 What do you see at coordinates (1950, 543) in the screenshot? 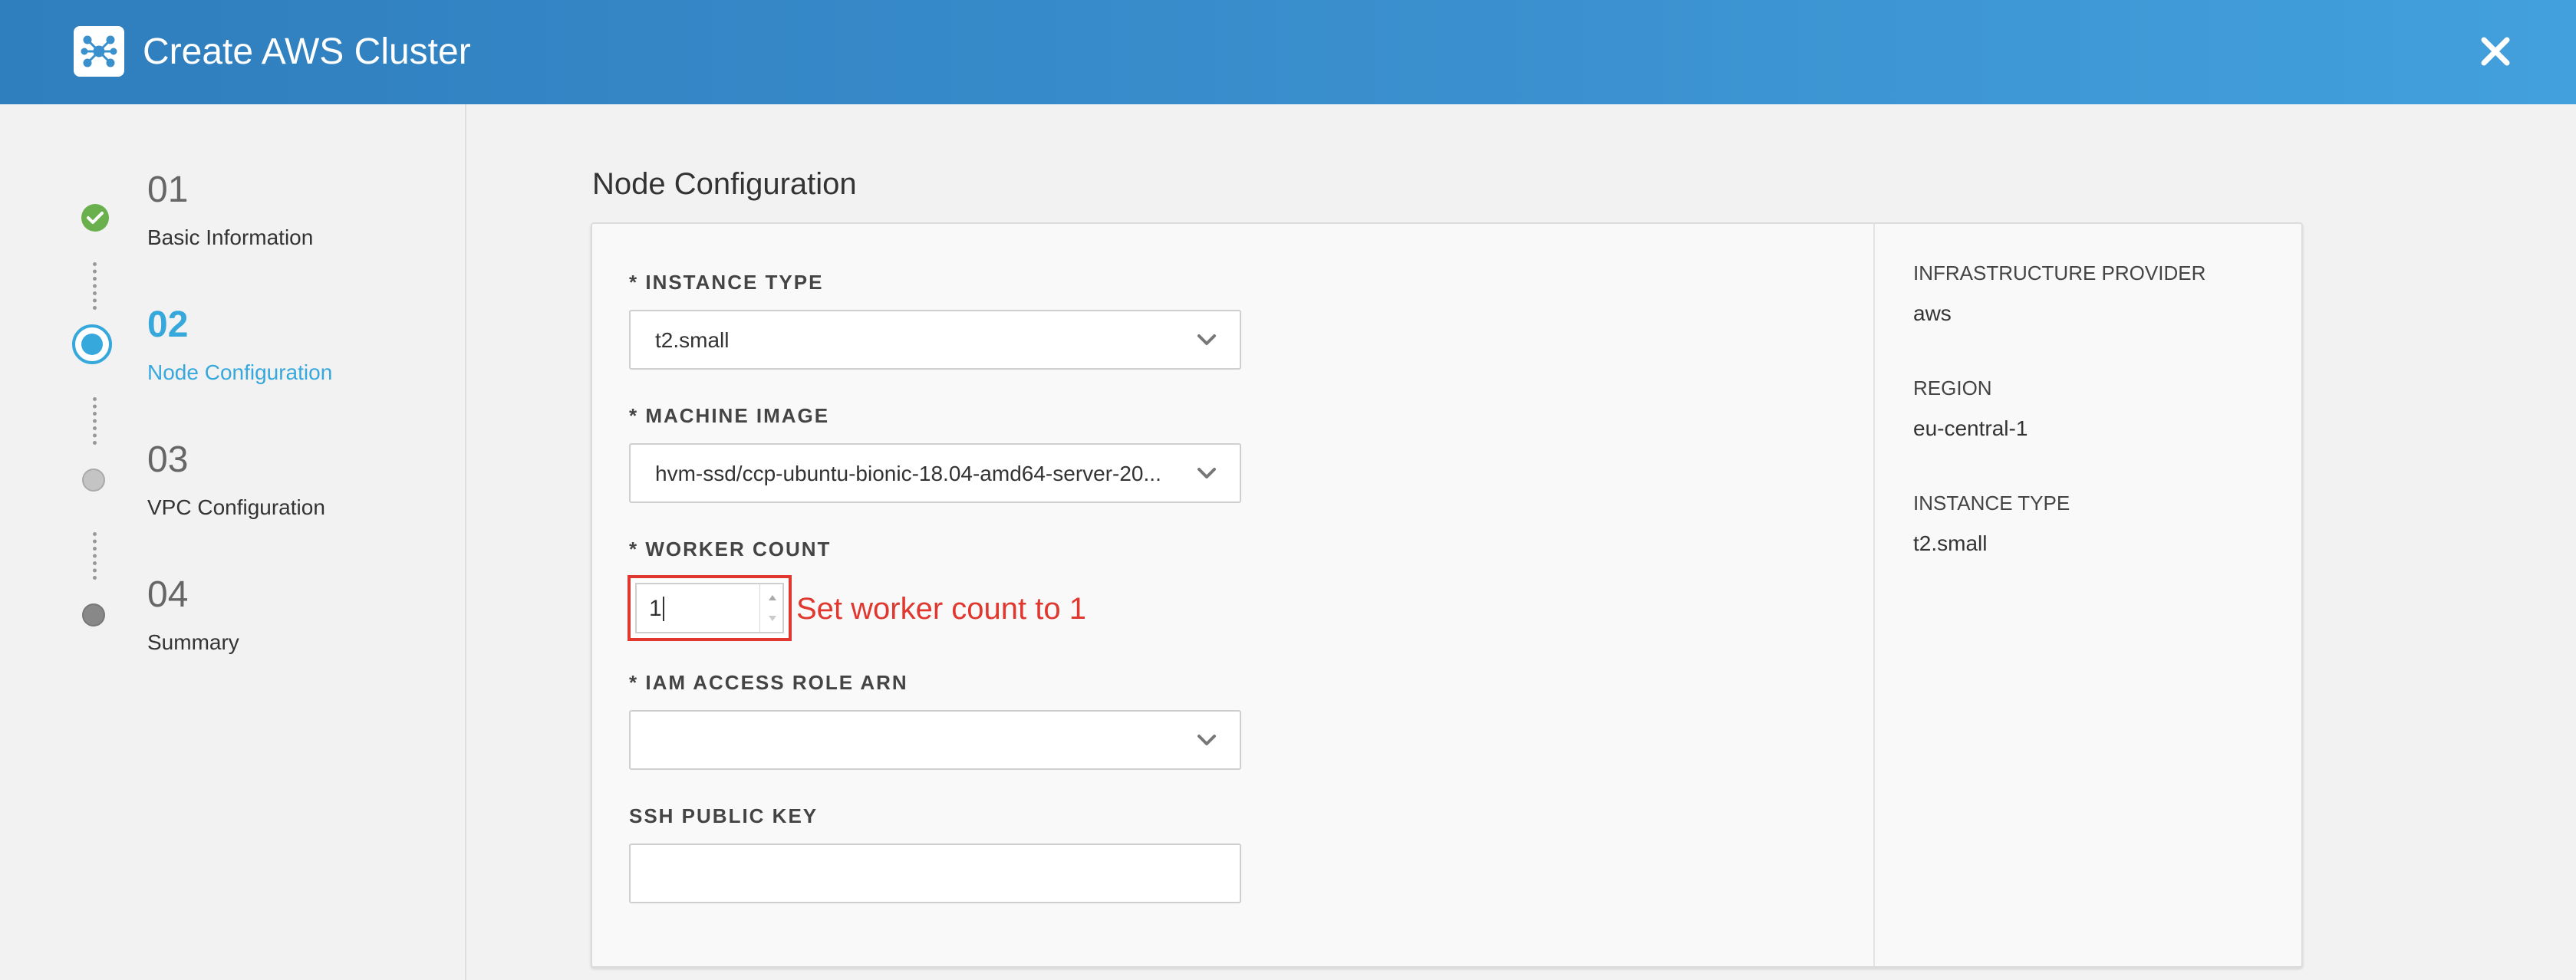
I see `summary-instance-type-value: t2.small` at bounding box center [1950, 543].